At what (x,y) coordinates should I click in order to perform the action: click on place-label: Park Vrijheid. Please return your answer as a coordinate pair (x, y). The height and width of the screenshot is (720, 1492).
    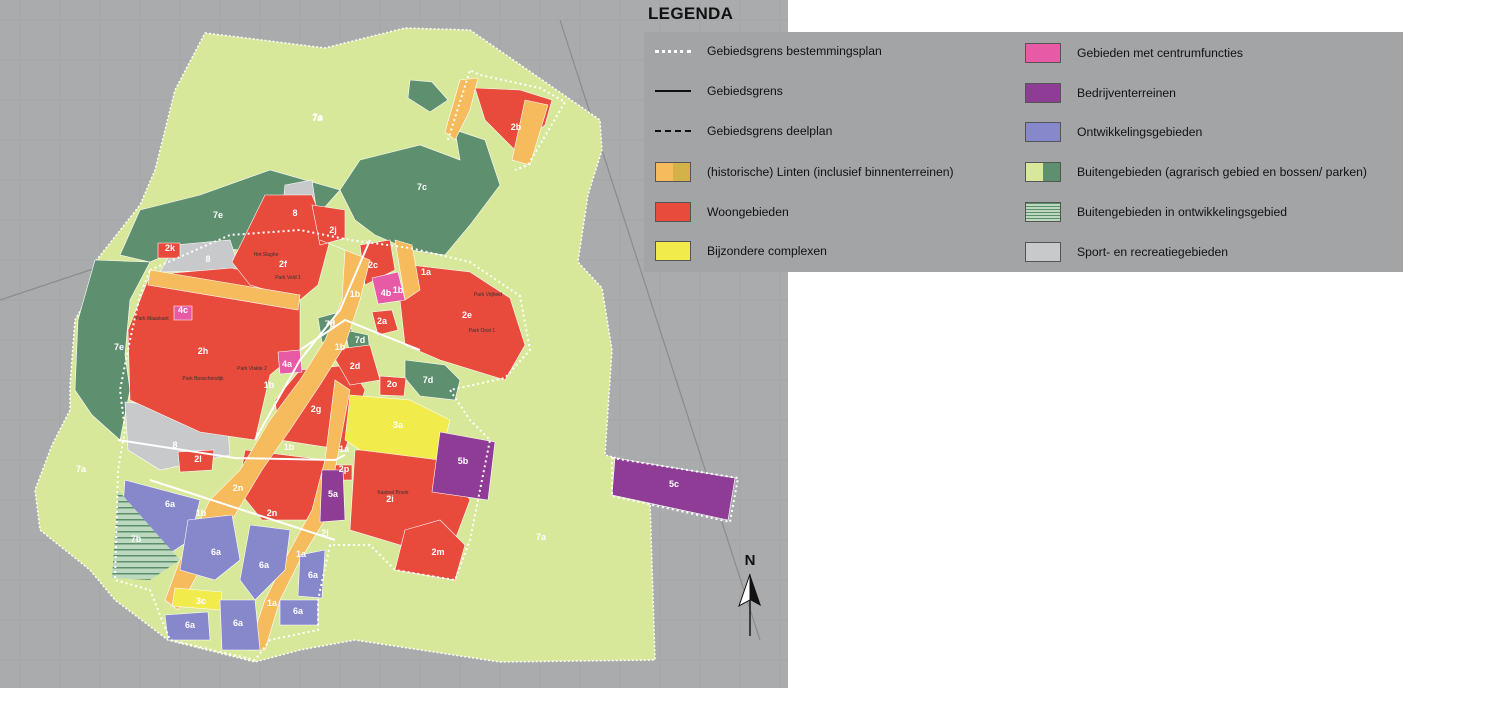
    Looking at the image, I should click on (488, 295).